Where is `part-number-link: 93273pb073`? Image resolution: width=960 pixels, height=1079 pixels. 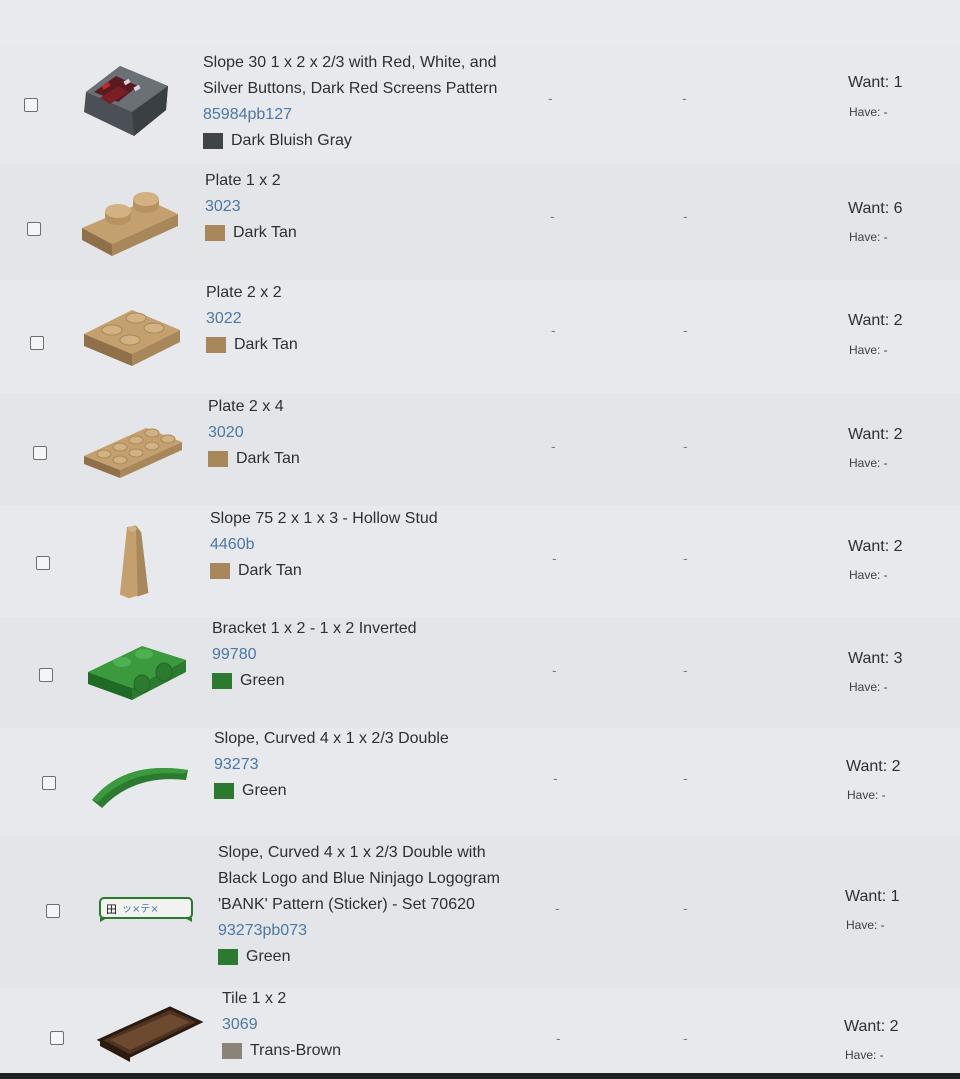
part-number-link: 93273pb073 is located at coordinates (359, 931).